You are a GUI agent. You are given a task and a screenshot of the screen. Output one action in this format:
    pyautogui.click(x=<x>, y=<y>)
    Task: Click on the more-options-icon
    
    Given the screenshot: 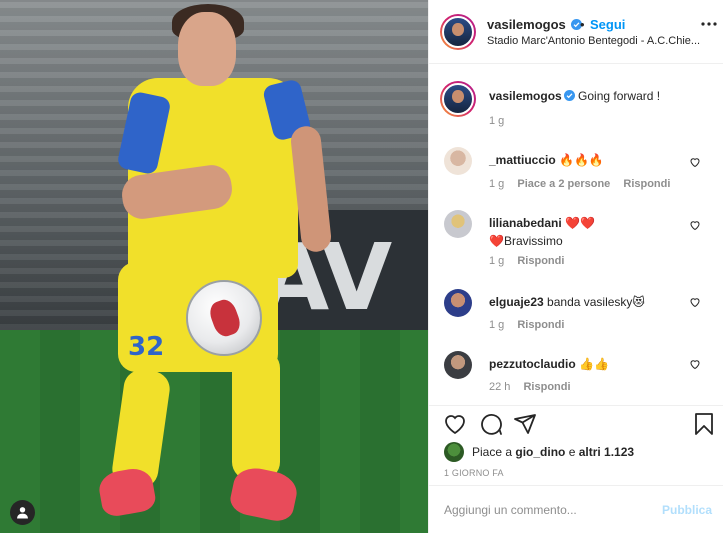 What is the action you would take?
    pyautogui.click(x=709, y=24)
    